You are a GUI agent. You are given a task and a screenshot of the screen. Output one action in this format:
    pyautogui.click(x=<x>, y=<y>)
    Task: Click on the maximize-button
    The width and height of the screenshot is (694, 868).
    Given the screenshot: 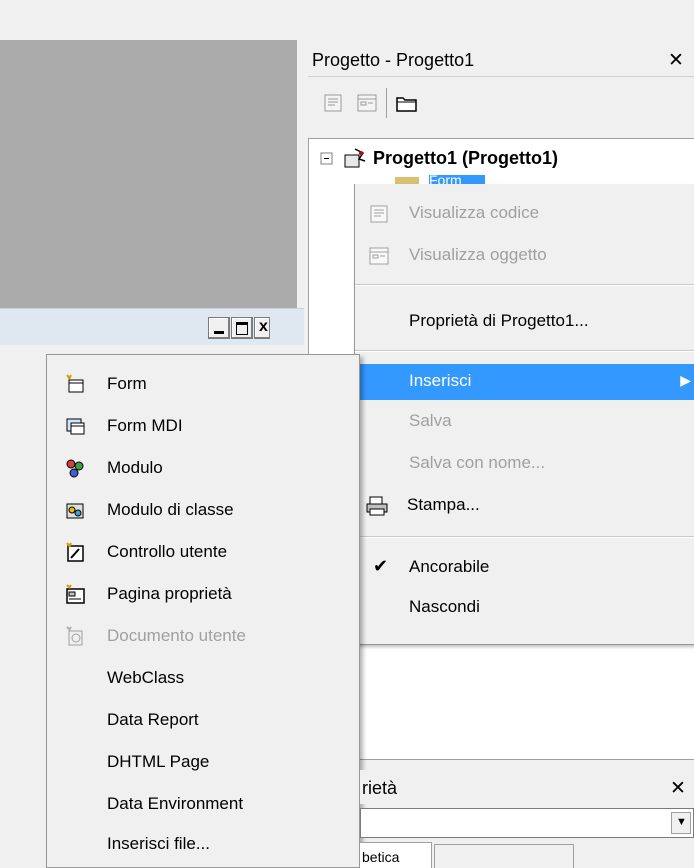 What is the action you would take?
    pyautogui.click(x=242, y=328)
    